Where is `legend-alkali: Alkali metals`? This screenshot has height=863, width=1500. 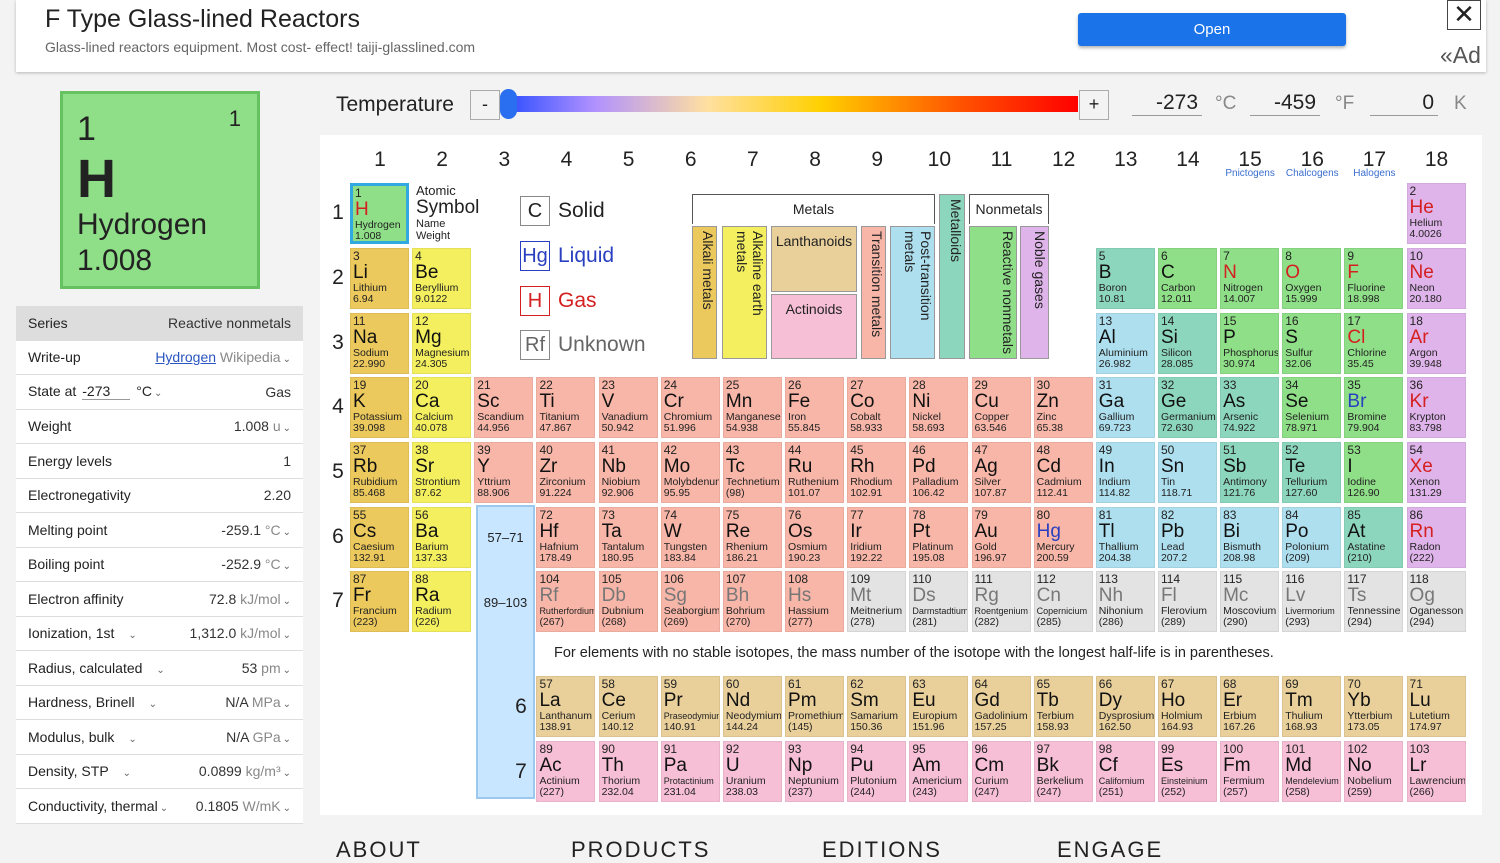 legend-alkali: Alkali metals is located at coordinates (704, 292).